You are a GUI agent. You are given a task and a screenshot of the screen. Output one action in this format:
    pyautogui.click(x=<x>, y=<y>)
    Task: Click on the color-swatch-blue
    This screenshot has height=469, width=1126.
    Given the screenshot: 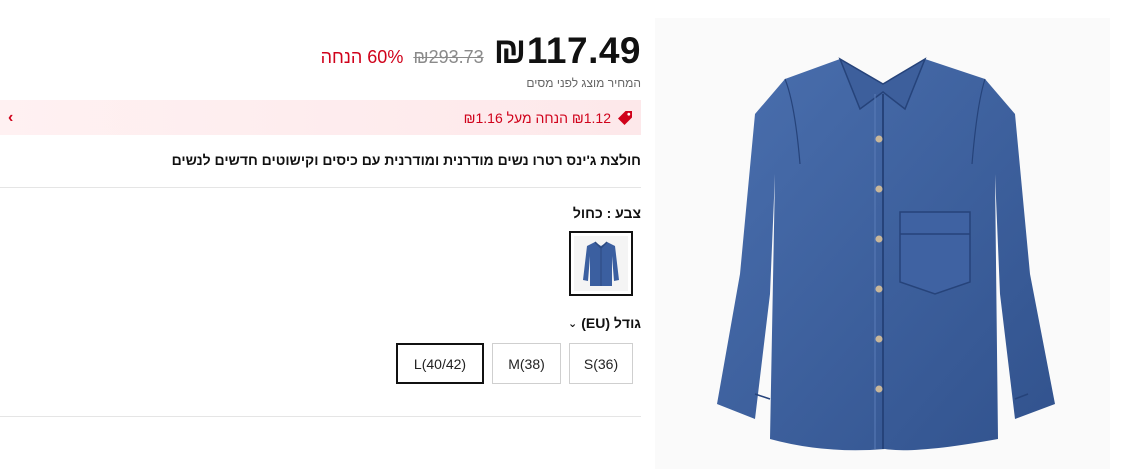 What is the action you would take?
    pyautogui.click(x=601, y=263)
    